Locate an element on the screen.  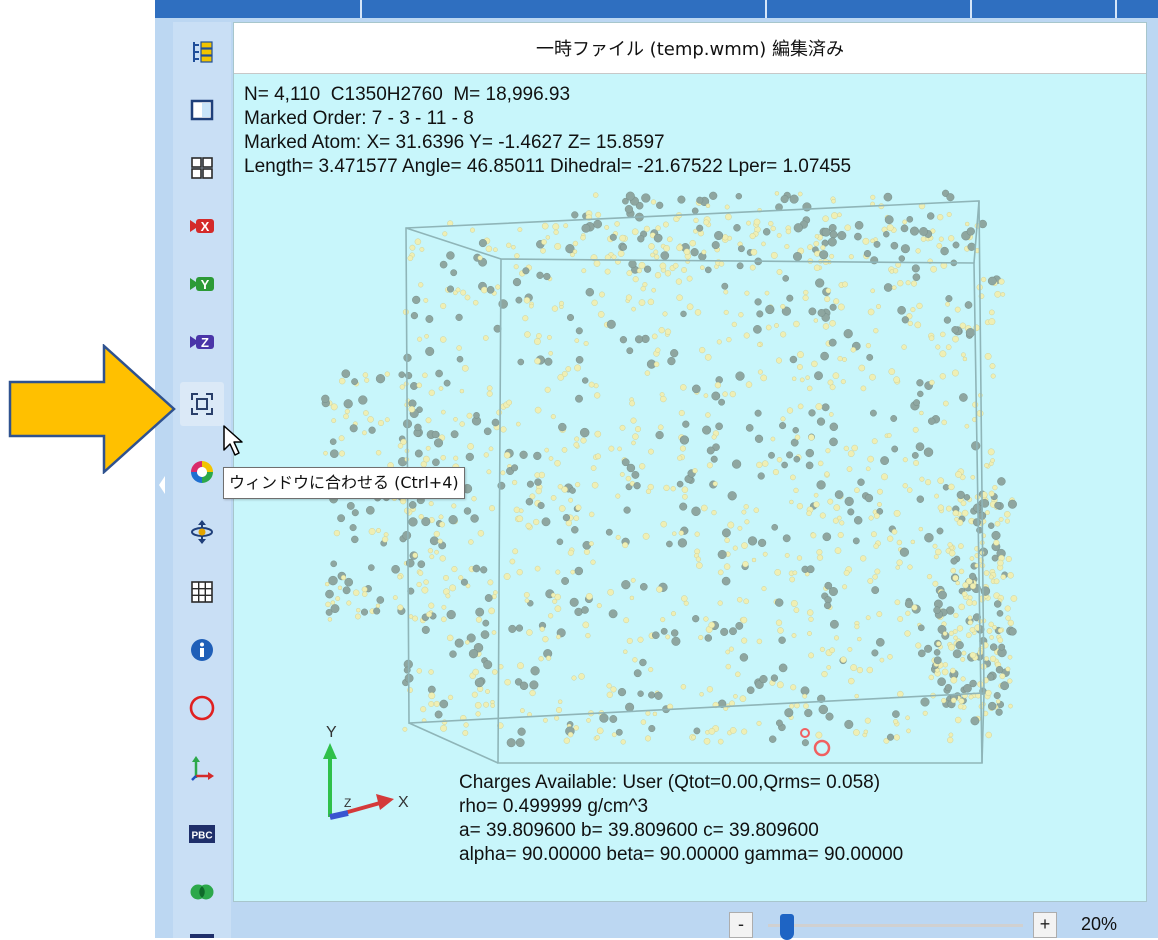
orbit-button is located at coordinates (202, 532).